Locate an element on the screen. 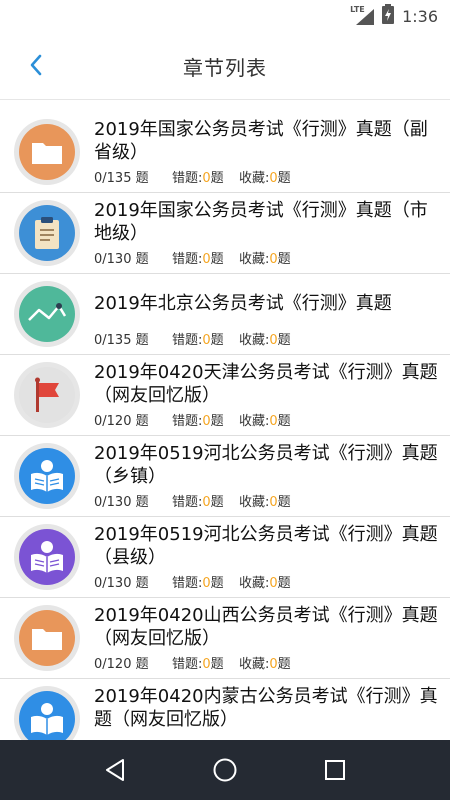 This screenshot has width=450, height=800. item-title: 2019年0420山西公务员考试《行测》真题（网友回忆版） is located at coordinates (266, 627).